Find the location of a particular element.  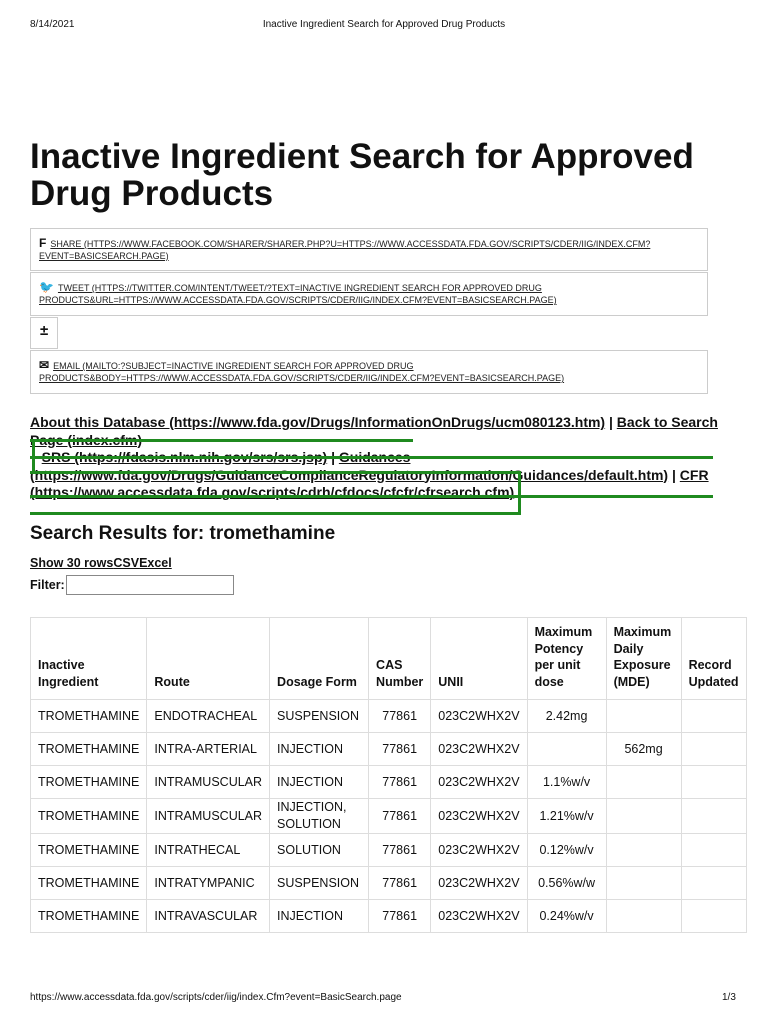

show-rows-button: Show 30 rows is located at coordinates (71, 563).